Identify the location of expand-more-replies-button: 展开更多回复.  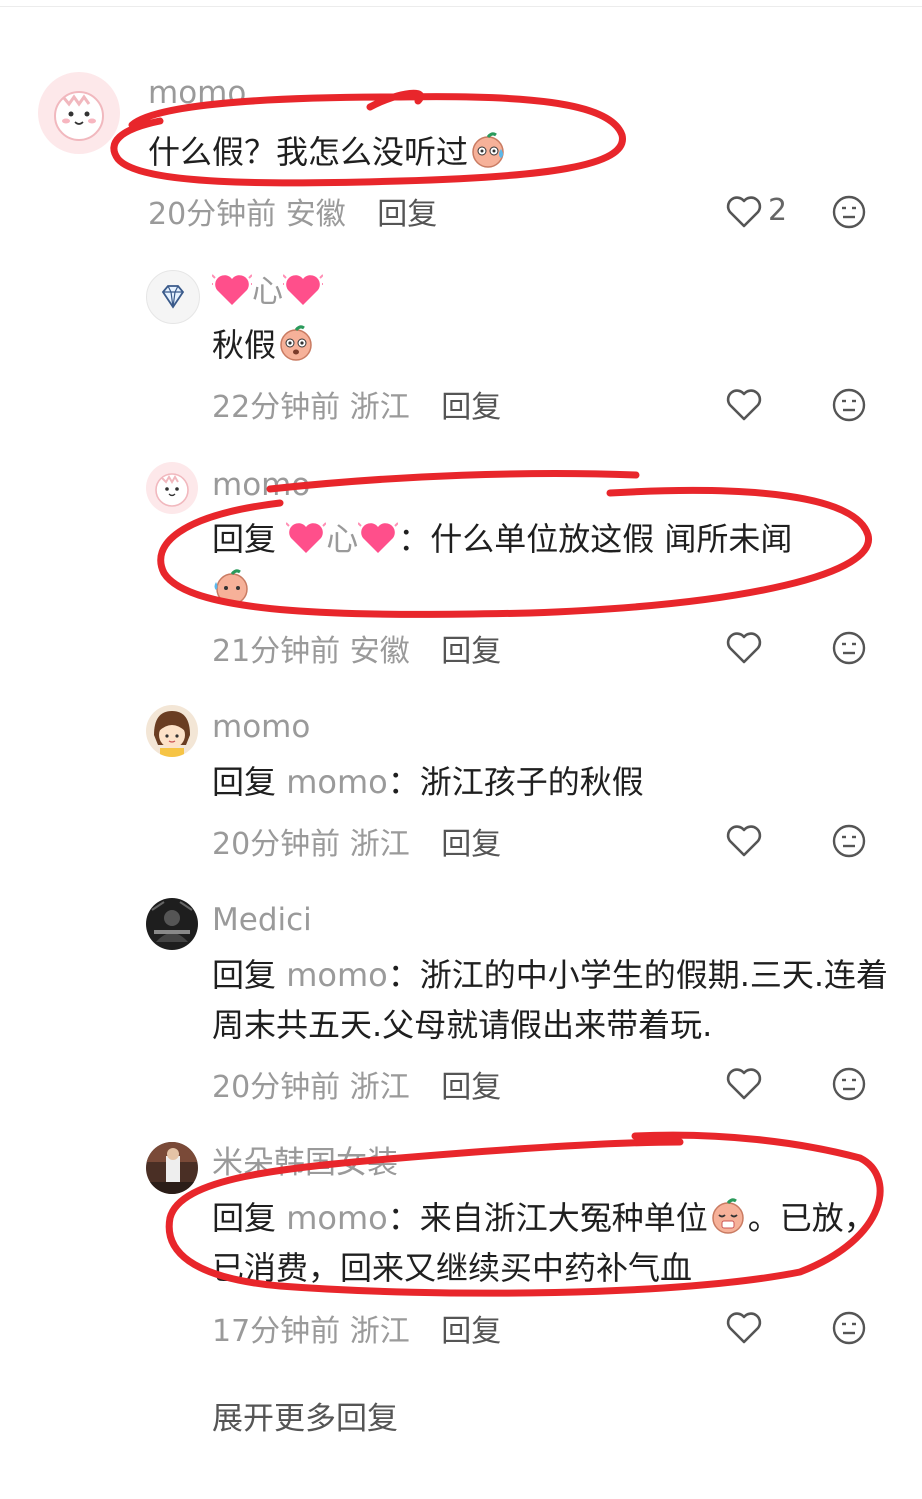
(305, 1415).